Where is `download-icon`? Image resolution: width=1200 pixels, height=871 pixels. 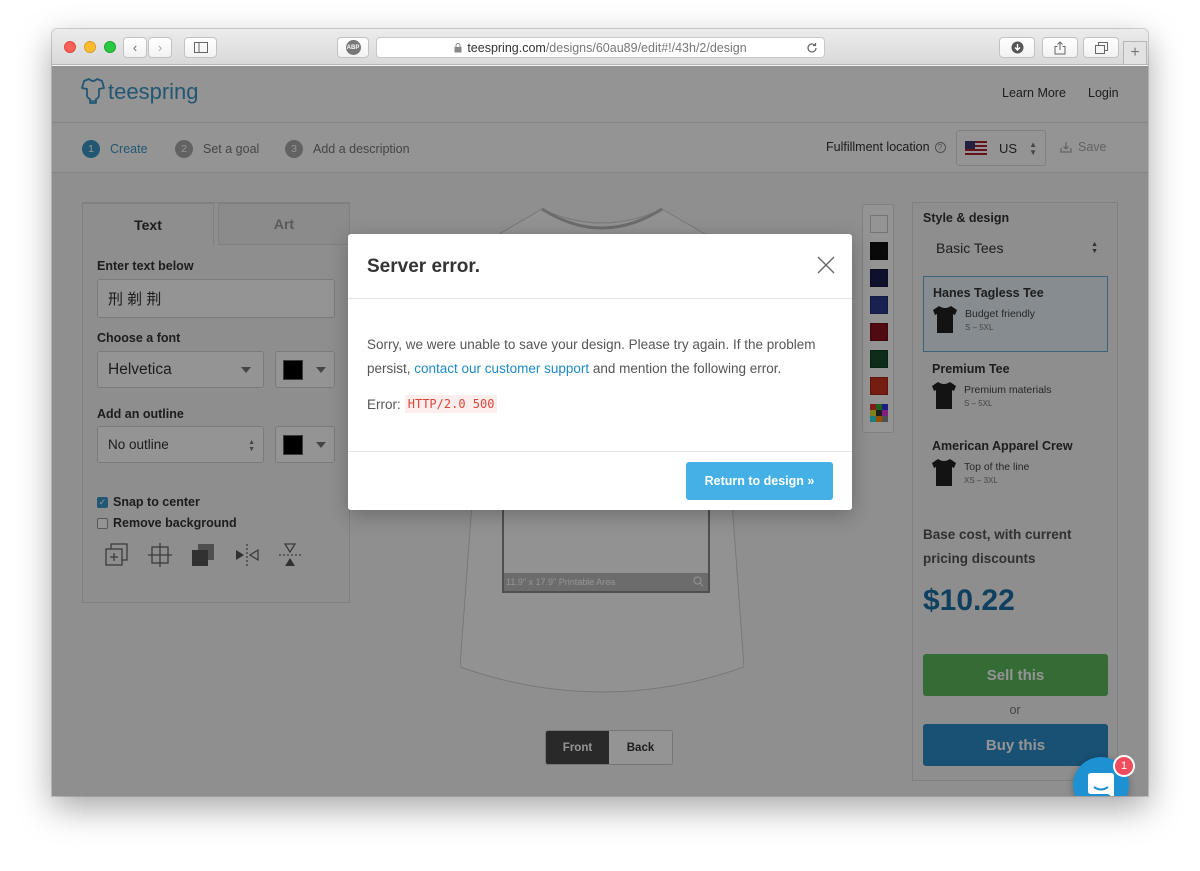 download-icon is located at coordinates (1017, 47).